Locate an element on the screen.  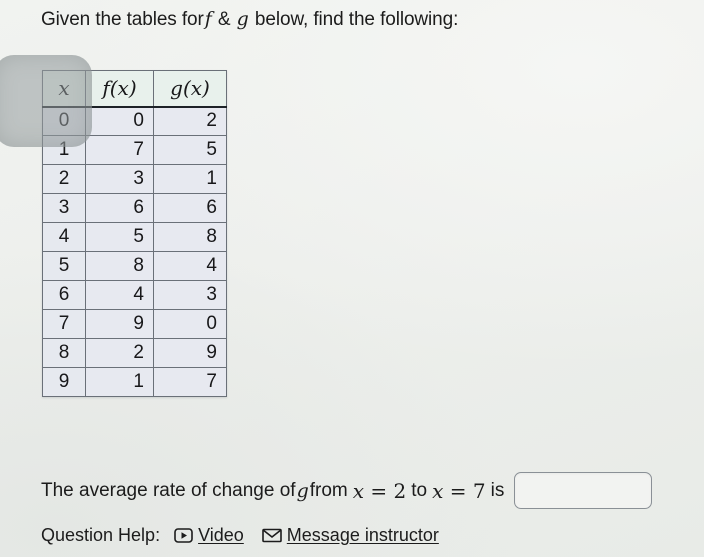
cell-fx: 5 is located at coordinates (119, 237).